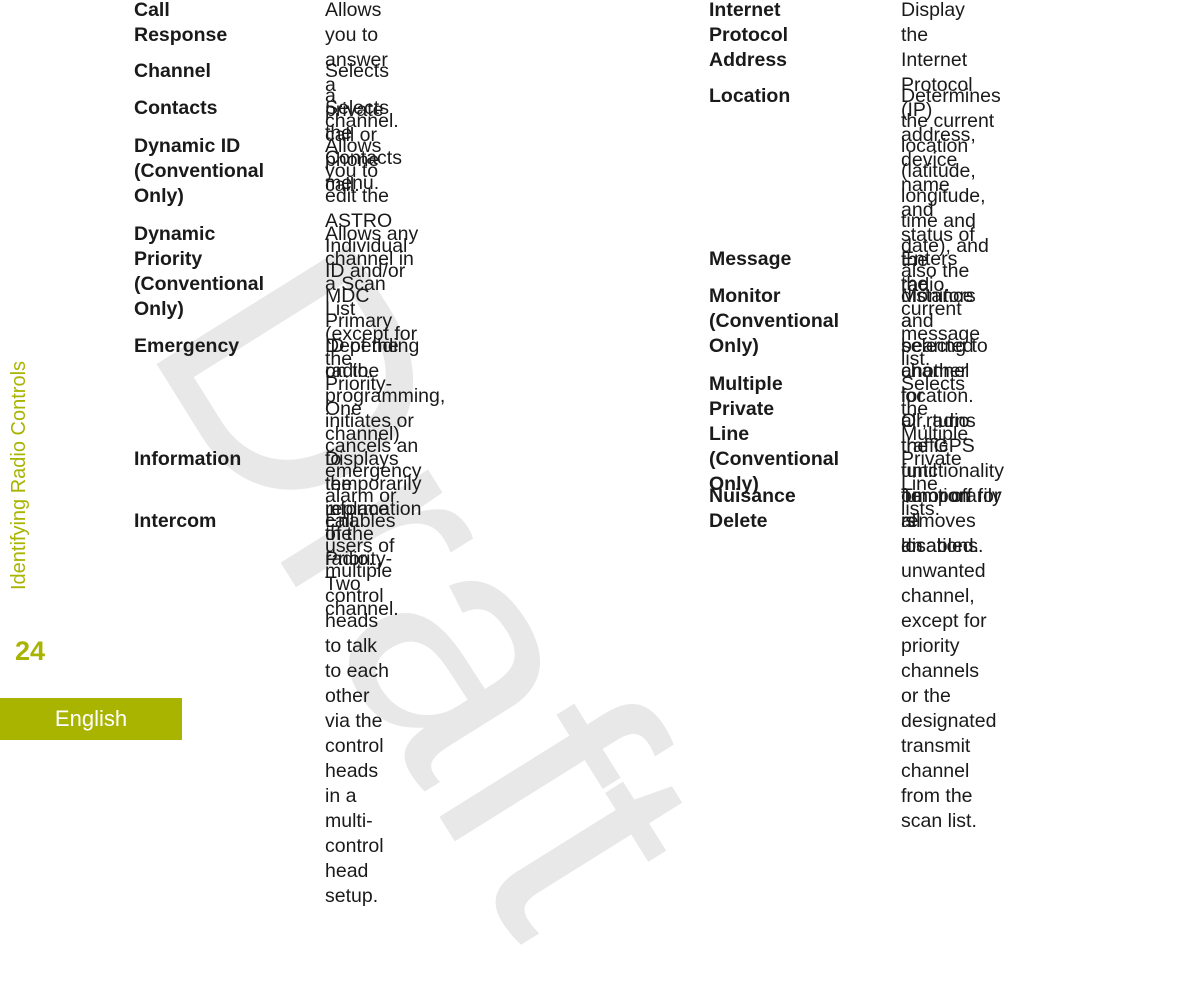  What do you see at coordinates (749, 35) in the screenshot?
I see `term: Internet Protocol Address` at bounding box center [749, 35].